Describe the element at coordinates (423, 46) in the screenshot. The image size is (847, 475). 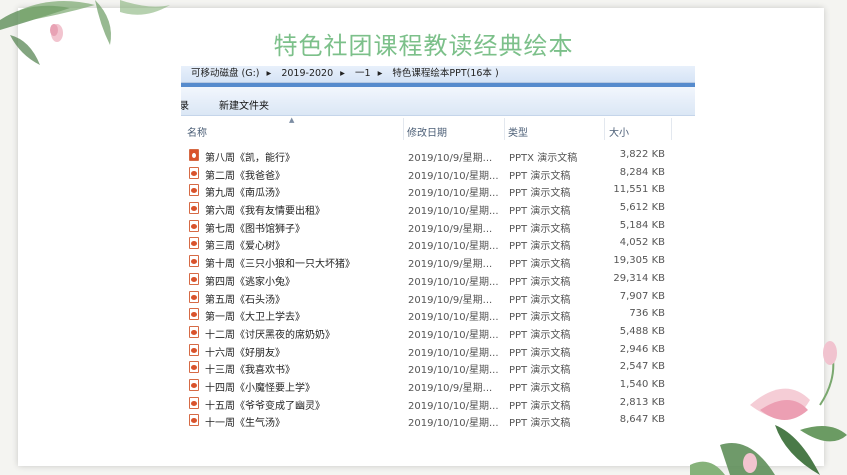
I see `slide-title: 特色社团课程教读经典绘本` at that location.